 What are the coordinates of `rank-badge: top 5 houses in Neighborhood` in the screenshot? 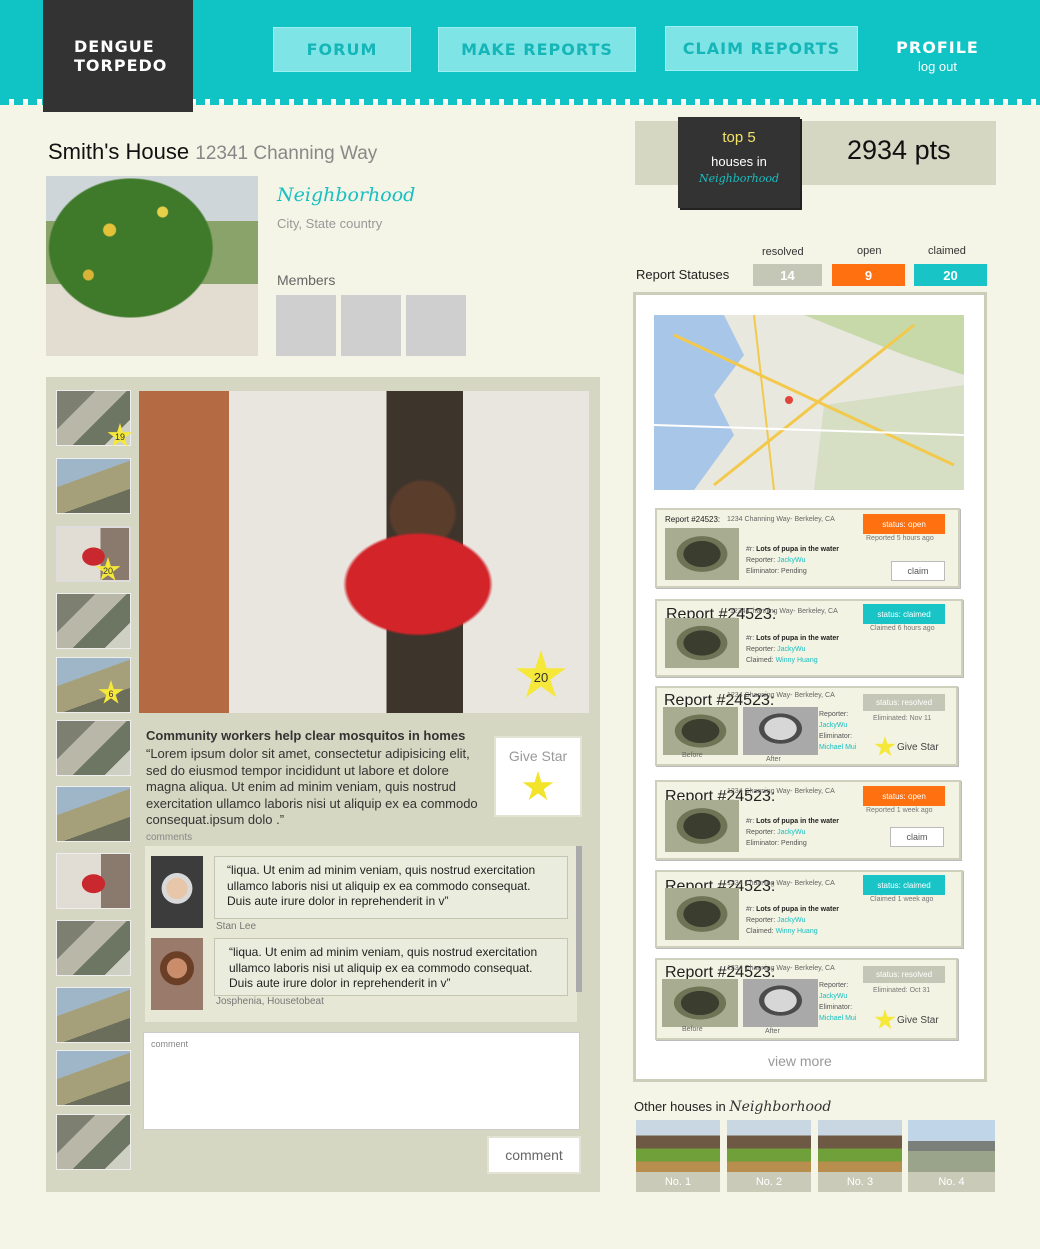 It's located at (739, 162).